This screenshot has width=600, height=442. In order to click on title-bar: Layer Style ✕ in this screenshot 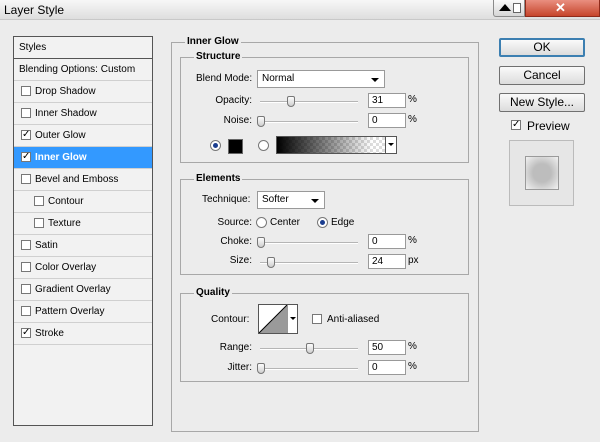, I will do `click(300, 10)`.